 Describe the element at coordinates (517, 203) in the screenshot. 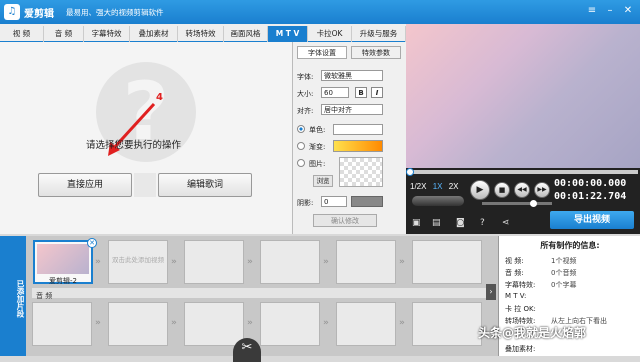

I see `volume-track` at that location.